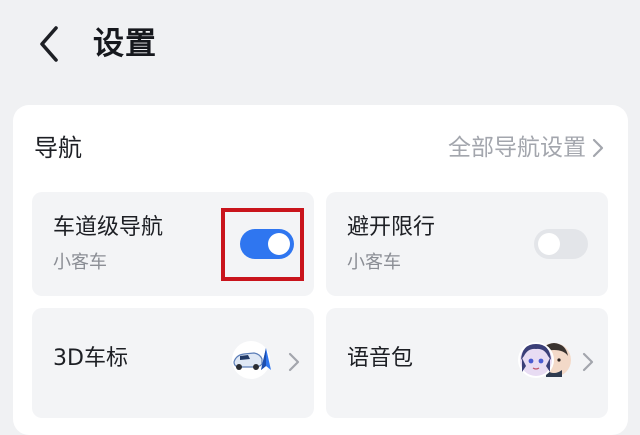 The image size is (640, 435). What do you see at coordinates (549, 244) in the screenshot?
I see `toggle-knob` at bounding box center [549, 244].